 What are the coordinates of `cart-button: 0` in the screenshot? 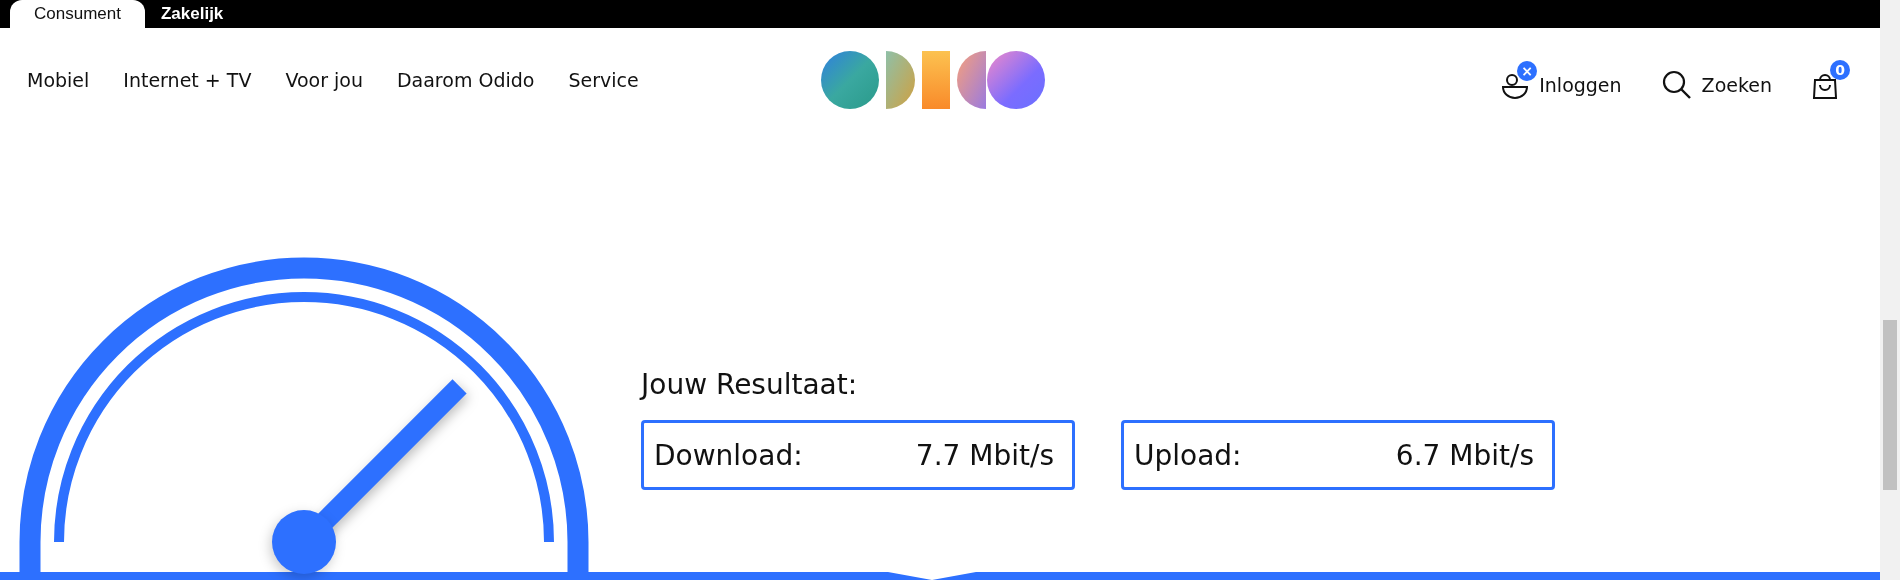 It's located at (1831, 79).